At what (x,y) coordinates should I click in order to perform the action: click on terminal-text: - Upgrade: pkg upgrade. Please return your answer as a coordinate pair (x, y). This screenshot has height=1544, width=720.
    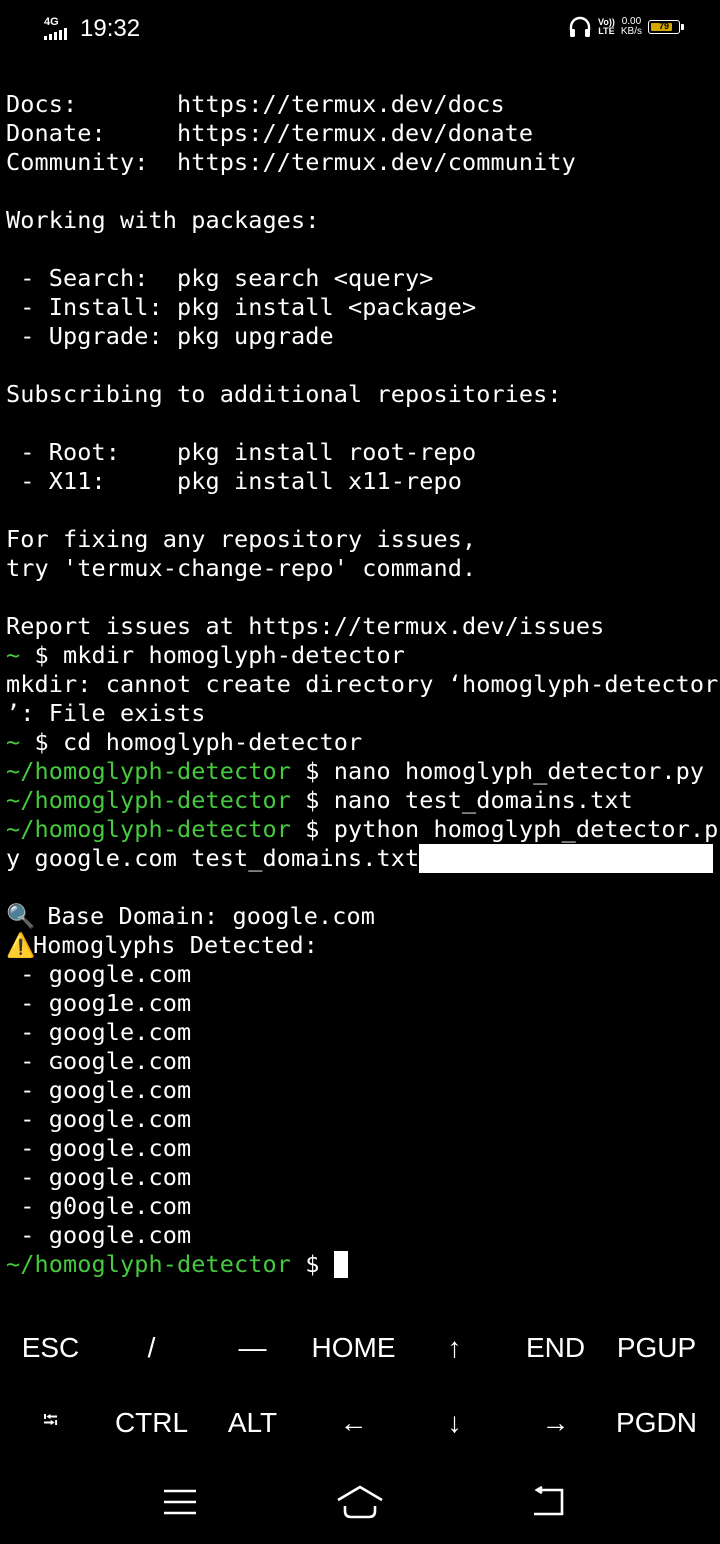
    Looking at the image, I should click on (170, 336).